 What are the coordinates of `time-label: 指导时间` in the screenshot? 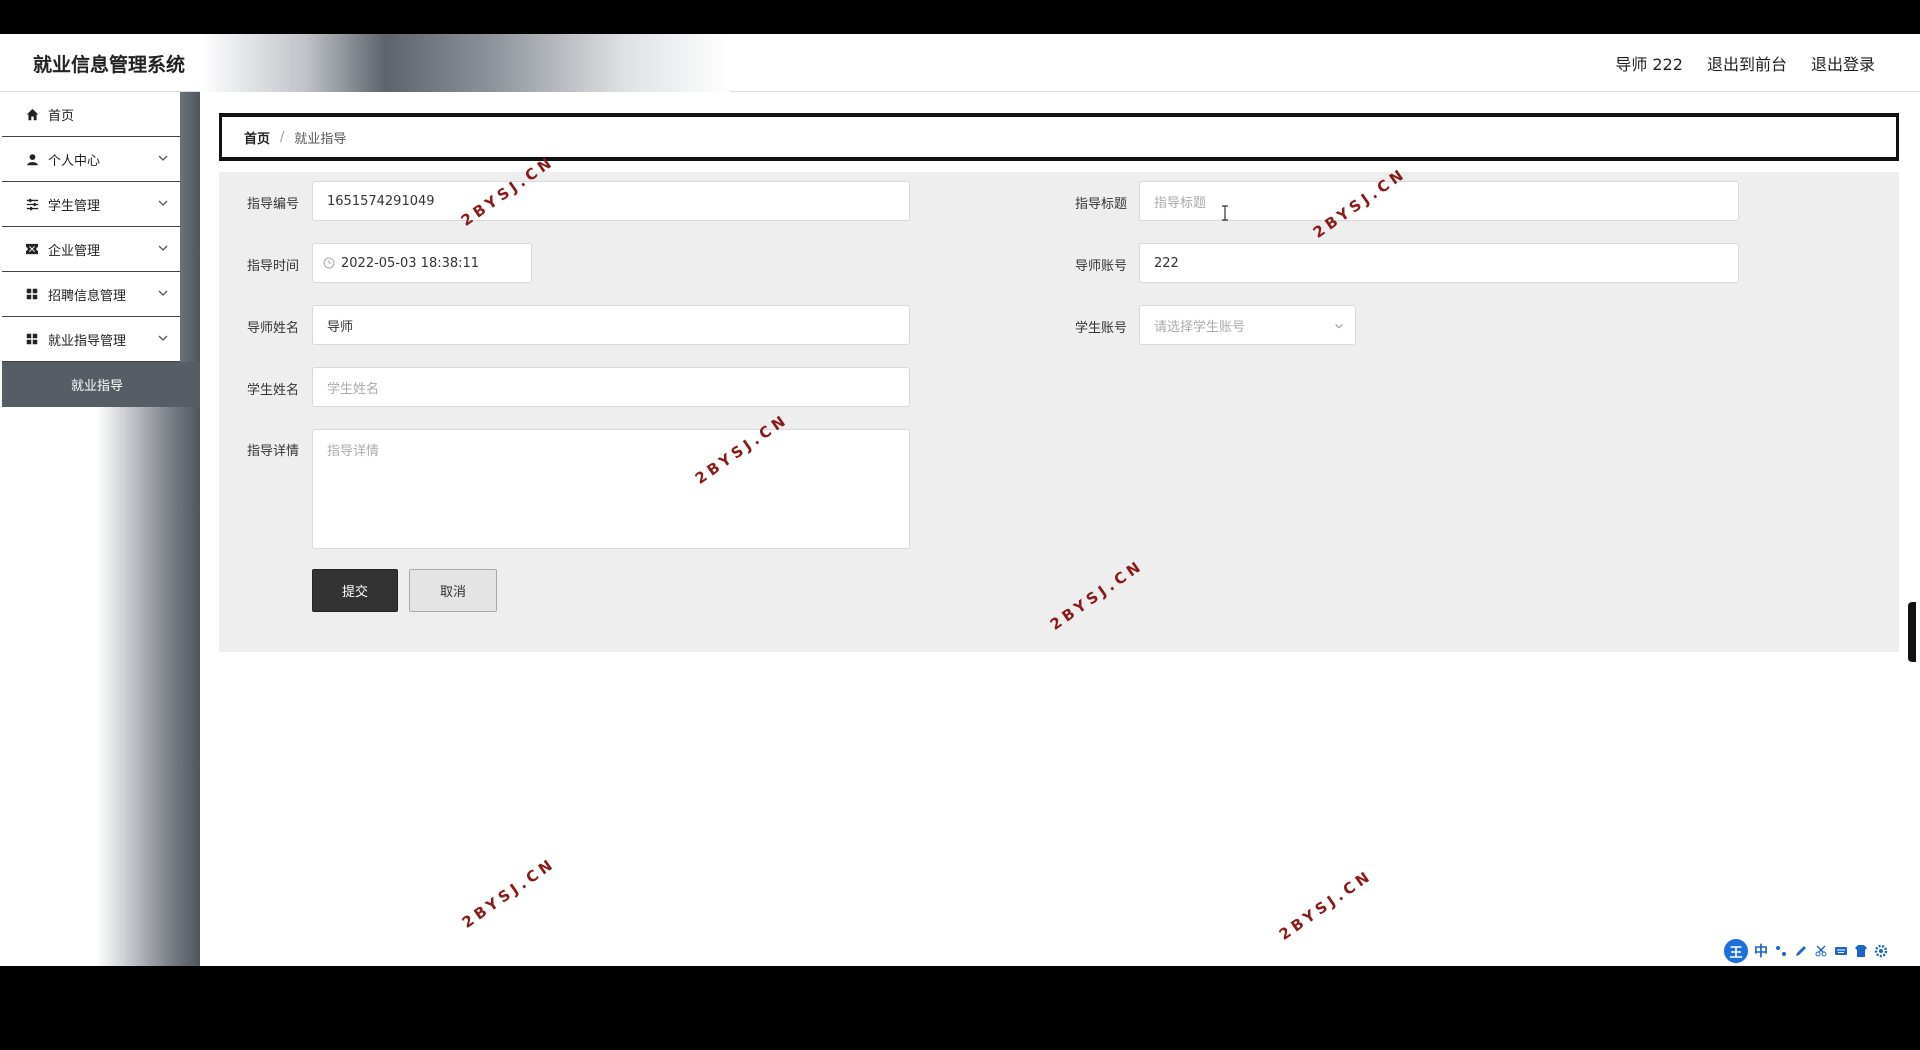 It's located at (272, 266).